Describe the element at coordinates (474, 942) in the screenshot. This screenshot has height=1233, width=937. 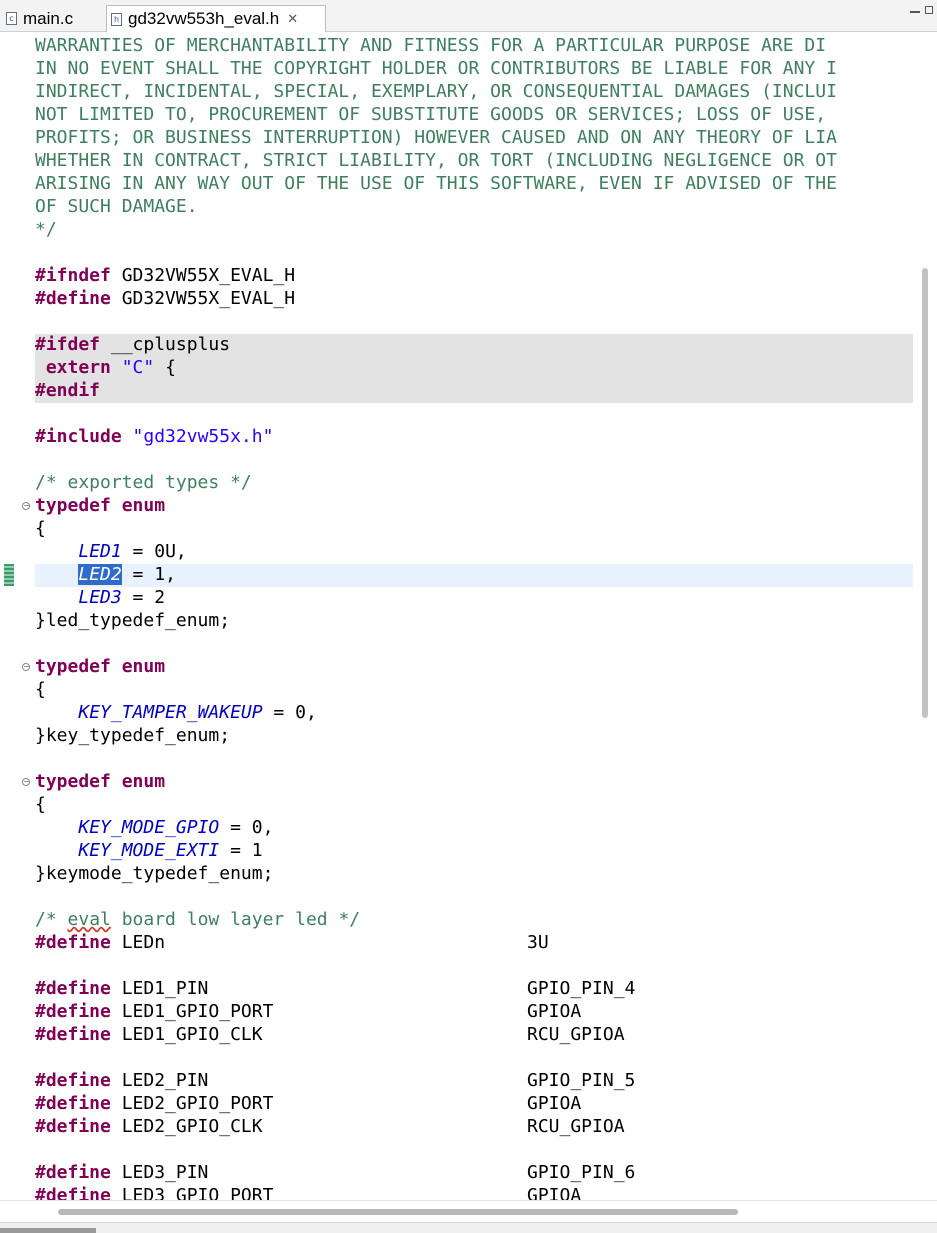
I see `define-line: #define LEDn 3U` at that location.